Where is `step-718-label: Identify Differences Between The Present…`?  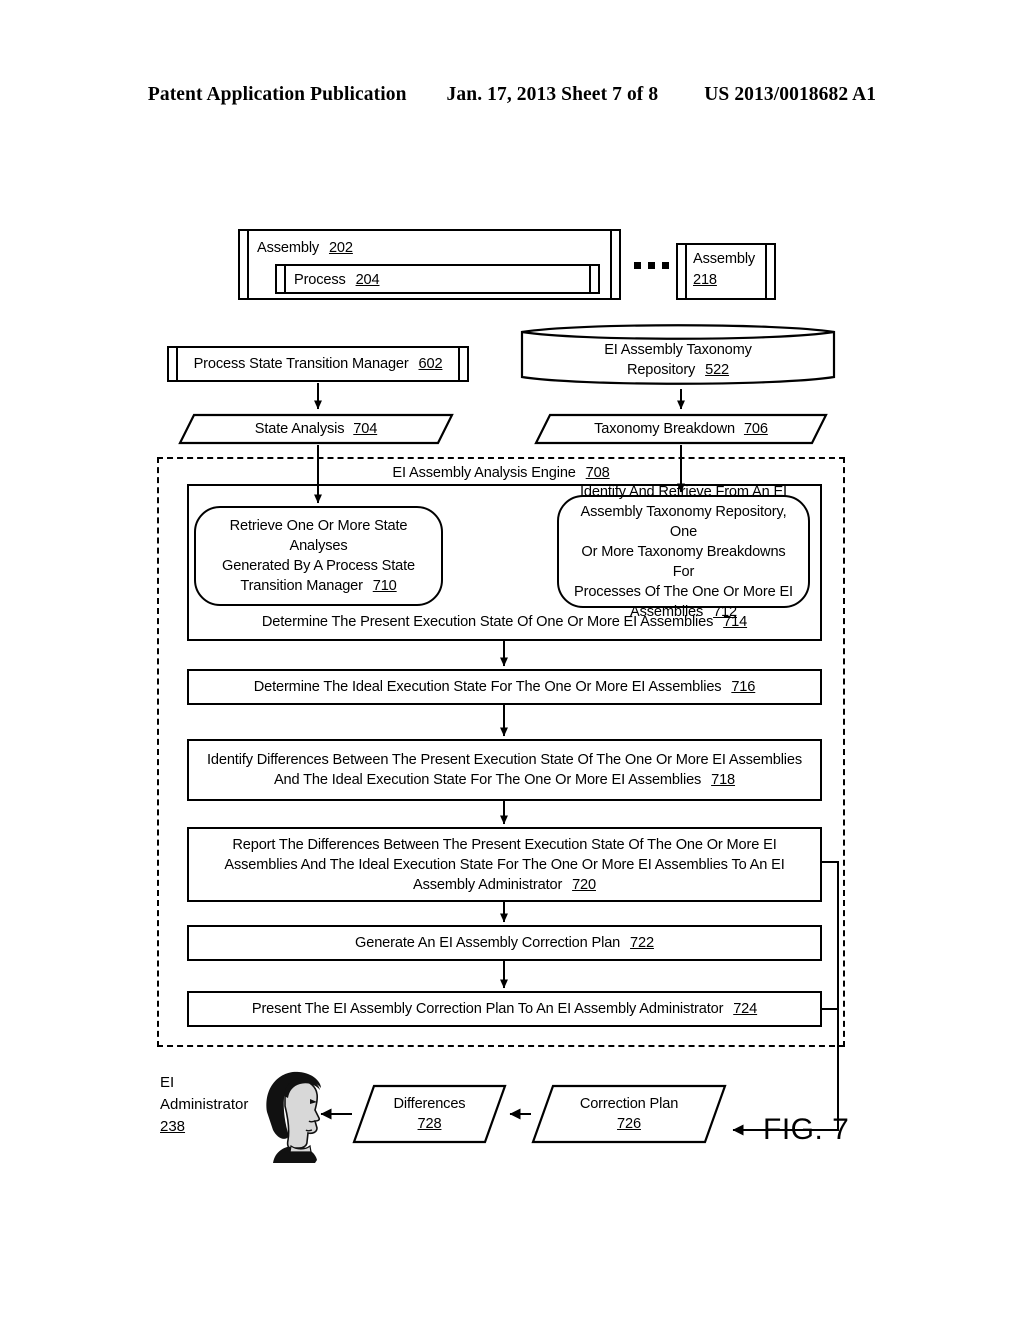 step-718-label: Identify Differences Between The Present… is located at coordinates (504, 770).